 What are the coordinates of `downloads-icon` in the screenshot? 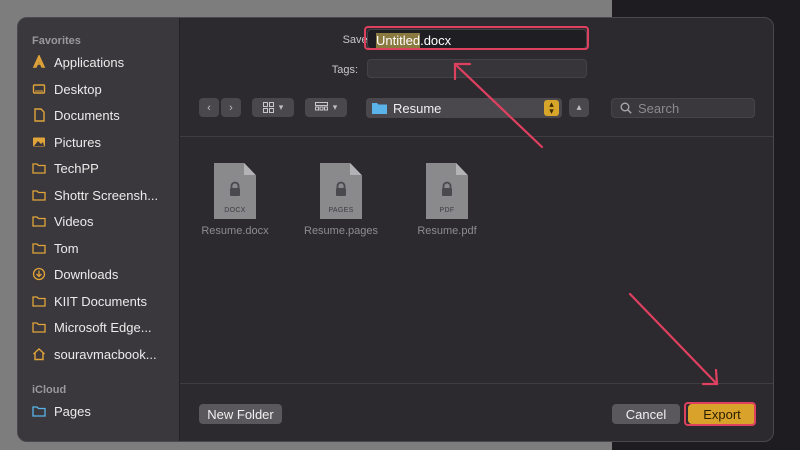 It's located at (39, 274).